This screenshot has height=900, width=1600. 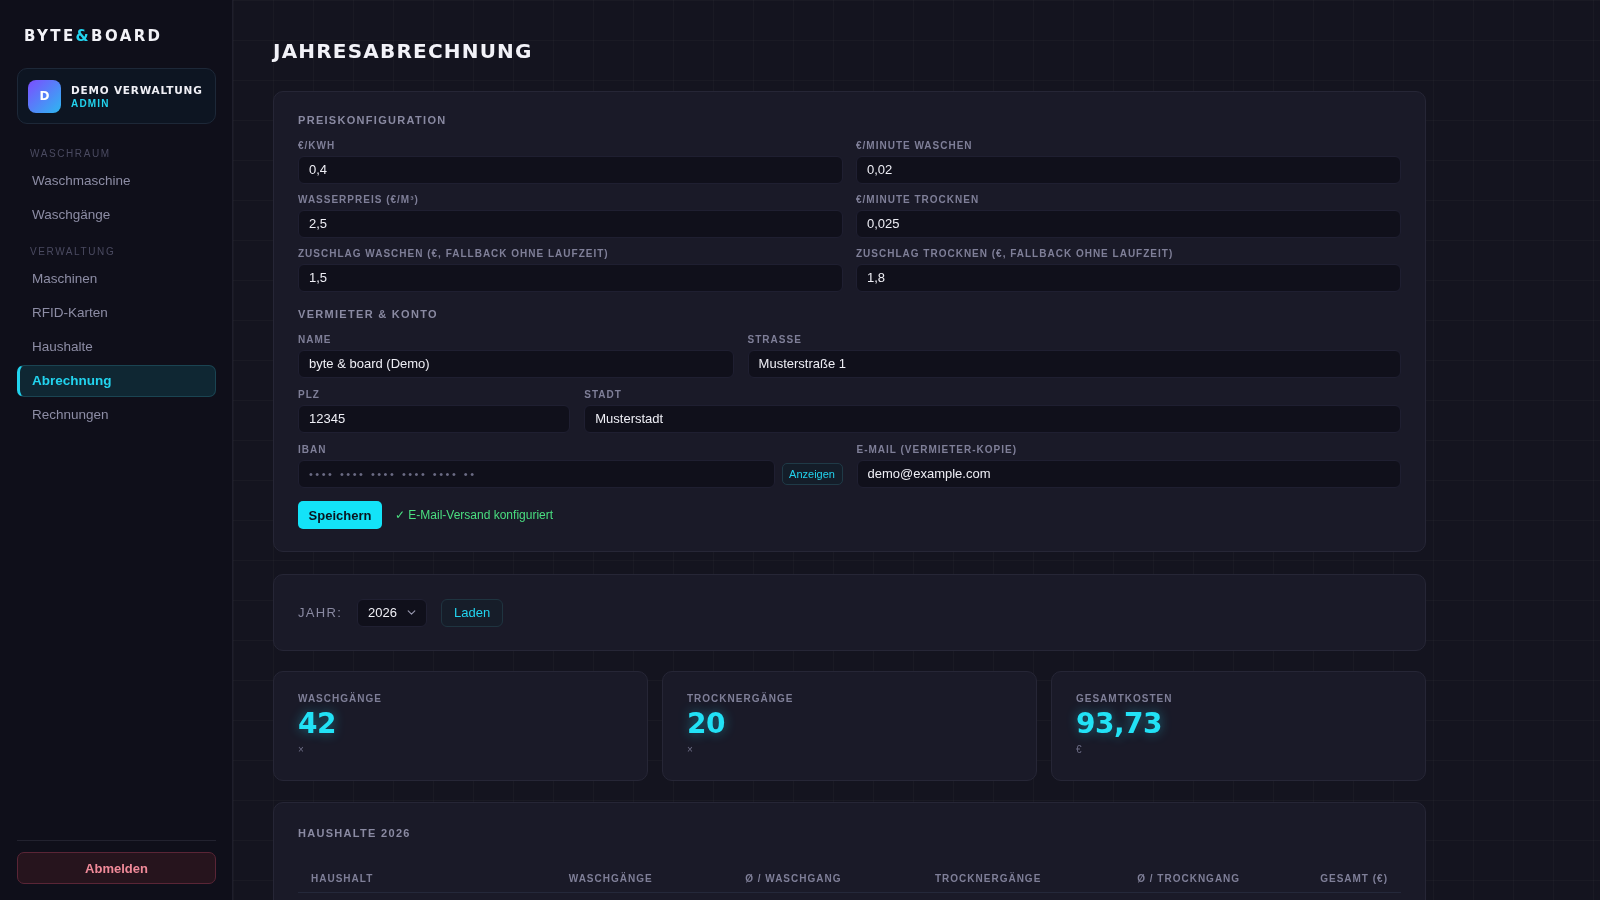 I want to click on input-field: 2,5, so click(x=570, y=224).